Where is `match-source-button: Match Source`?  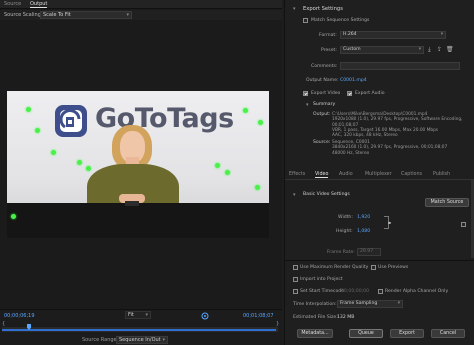 match-source-button: Match Source is located at coordinates (447, 202).